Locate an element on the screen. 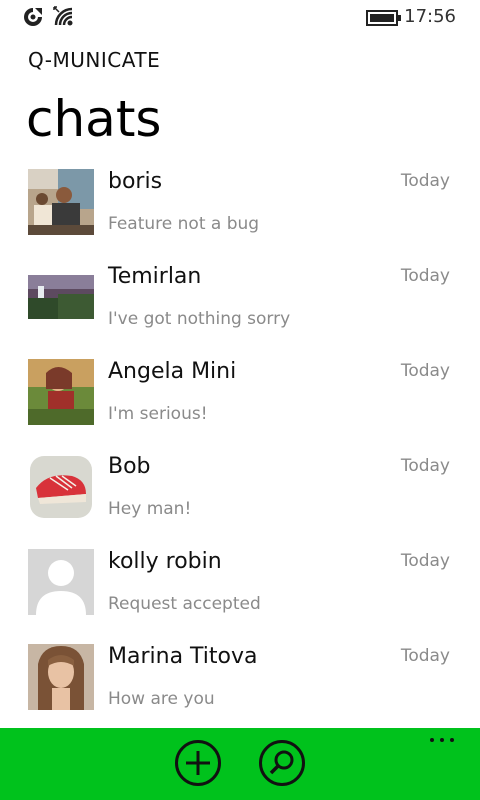  chat-item-marina-titova: Marina Titova How are you Today is located at coordinates (240, 685).